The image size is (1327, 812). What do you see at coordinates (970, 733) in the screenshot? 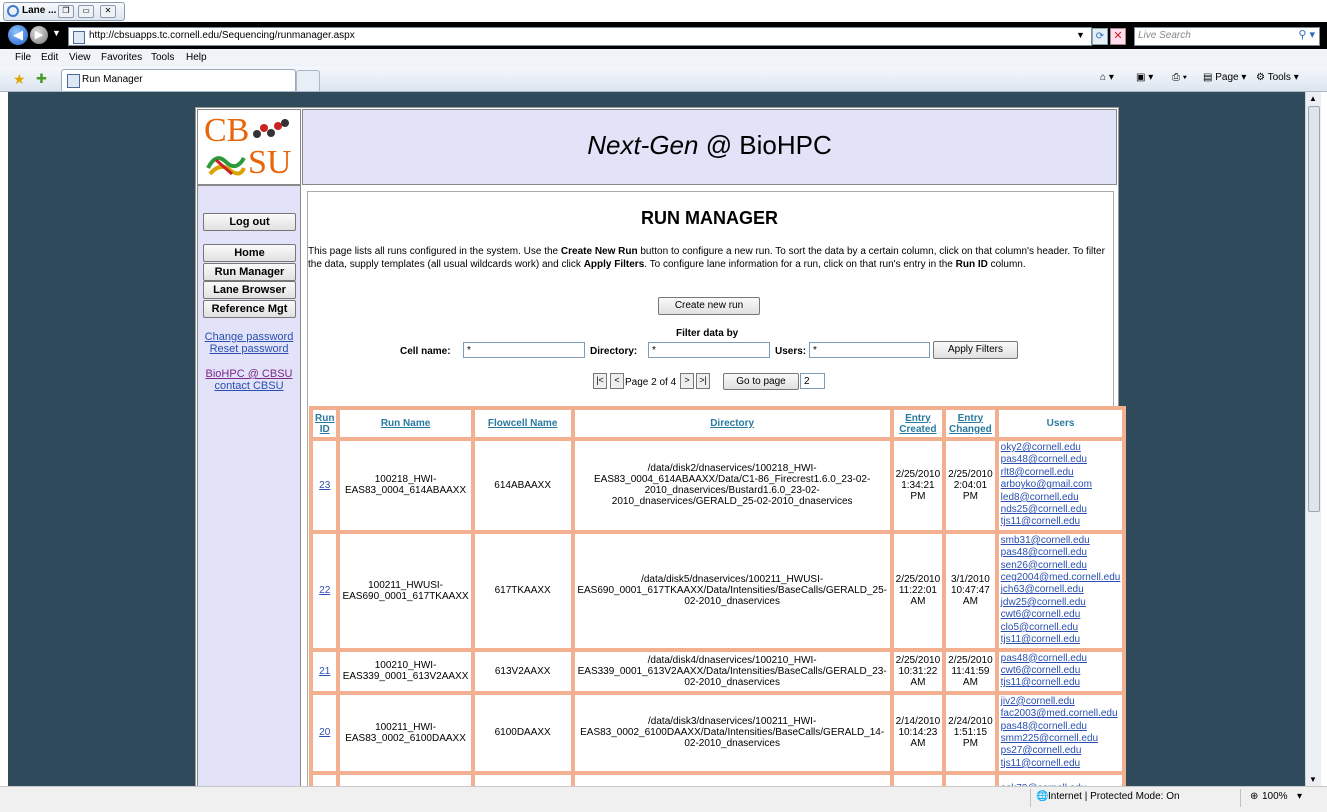
I see `entry-changed-cell: 2/24/2010 1:51:15 PM` at bounding box center [970, 733].